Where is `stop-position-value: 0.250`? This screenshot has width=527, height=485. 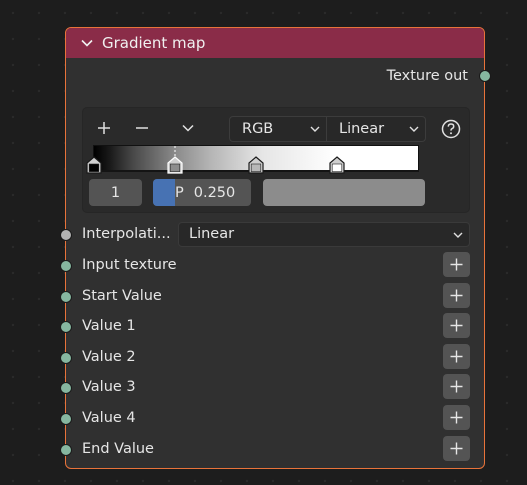
stop-position-value: 0.250 is located at coordinates (214, 192).